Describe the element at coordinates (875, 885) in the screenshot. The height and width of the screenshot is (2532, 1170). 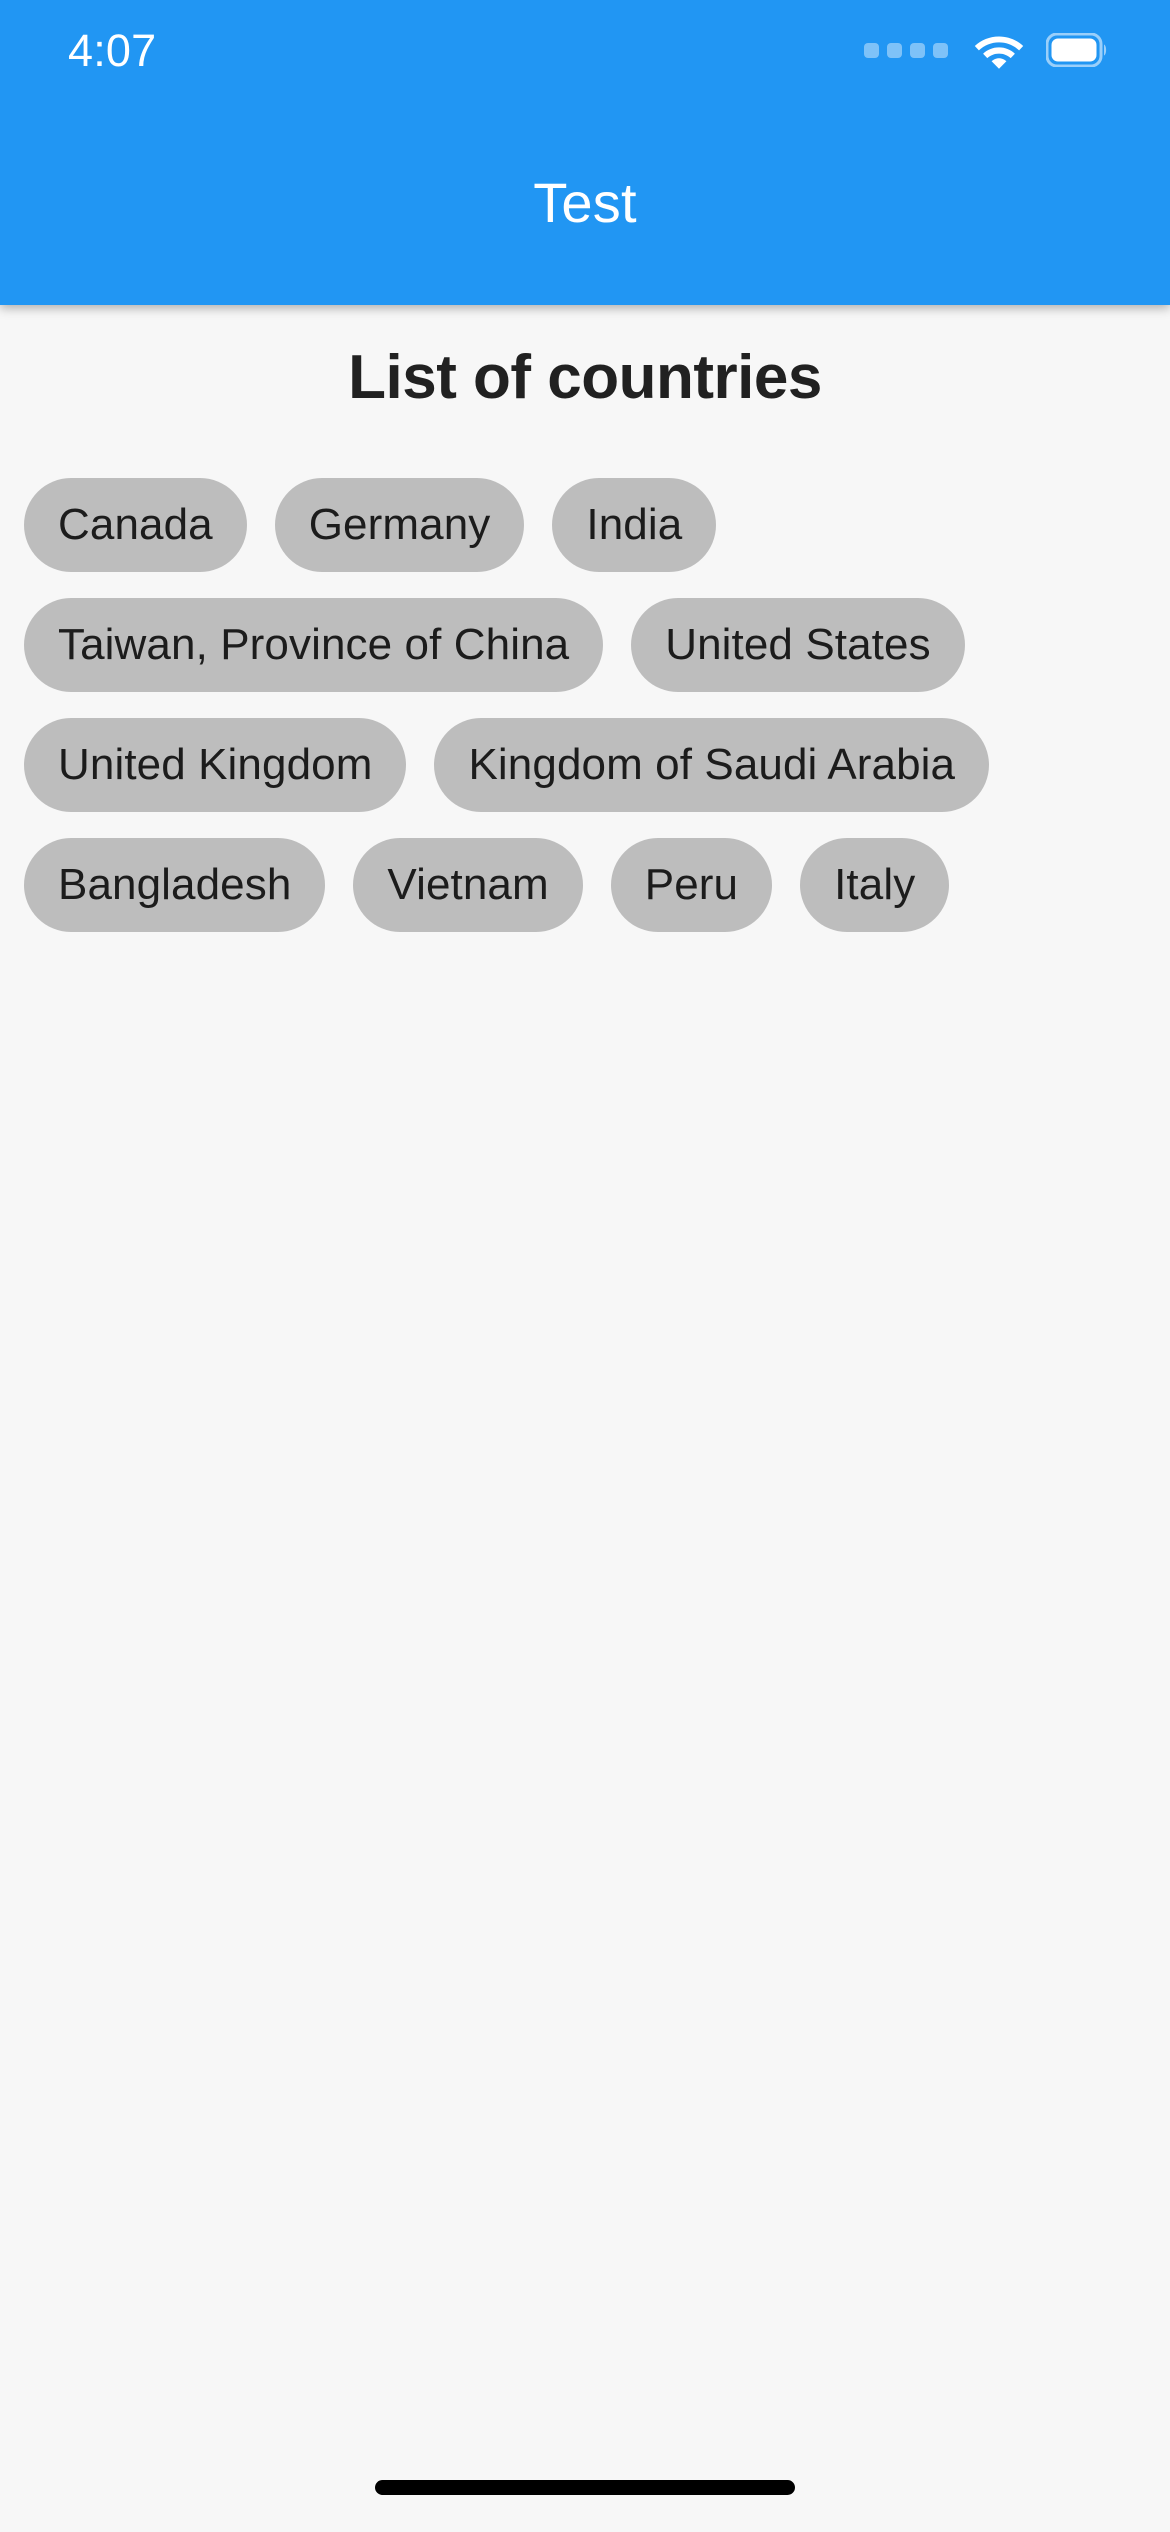
I see `country-chip: Italy` at that location.